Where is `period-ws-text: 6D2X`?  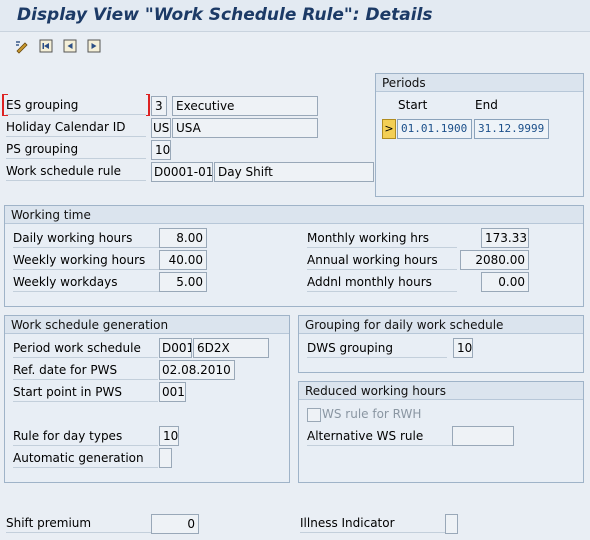 period-ws-text: 6D2X is located at coordinates (231, 348).